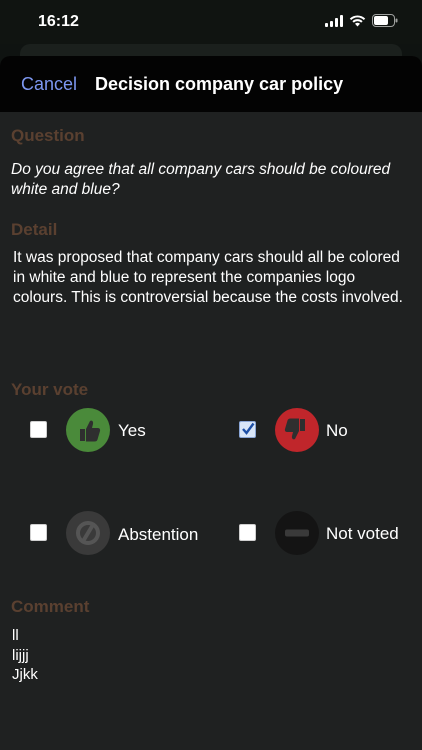  I want to click on not-voted-icon, so click(297, 533).